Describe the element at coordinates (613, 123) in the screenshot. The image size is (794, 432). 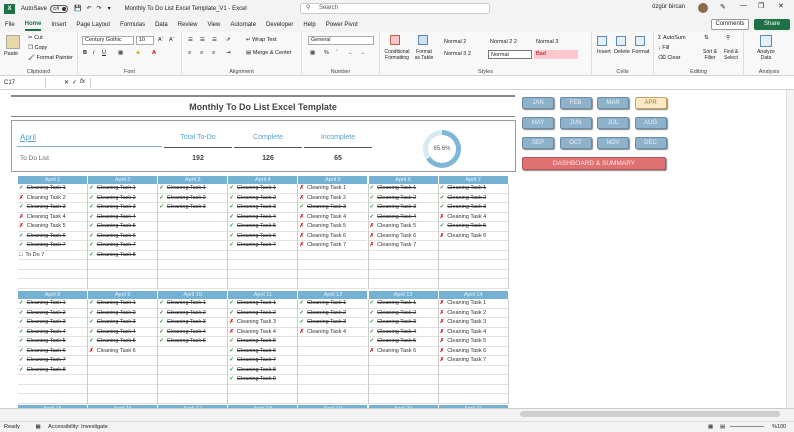
I see `month-button-jul: JUL` at that location.